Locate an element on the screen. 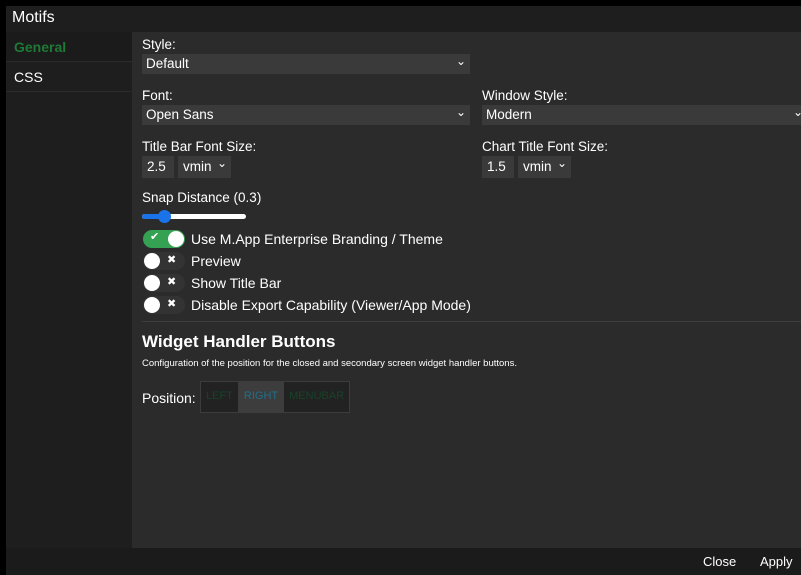 This screenshot has height=575, width=801. chart-title-font-size-input: 1.5 is located at coordinates (498, 167).